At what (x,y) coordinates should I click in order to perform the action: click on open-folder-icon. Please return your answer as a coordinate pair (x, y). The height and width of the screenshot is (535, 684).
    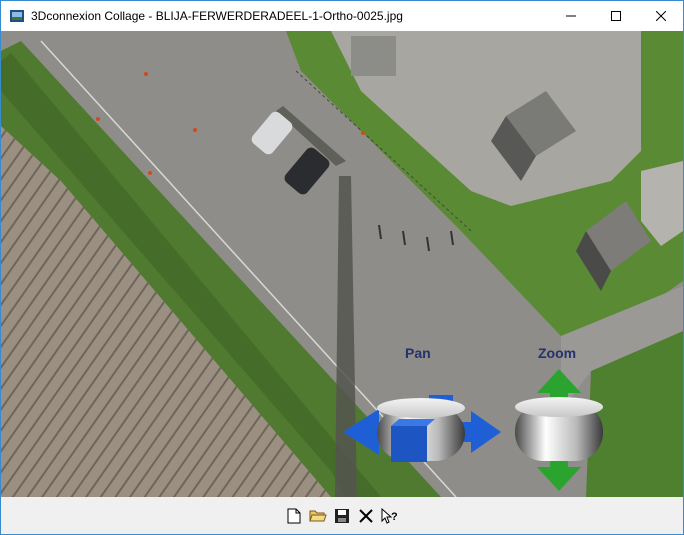
    Looking at the image, I should click on (318, 515).